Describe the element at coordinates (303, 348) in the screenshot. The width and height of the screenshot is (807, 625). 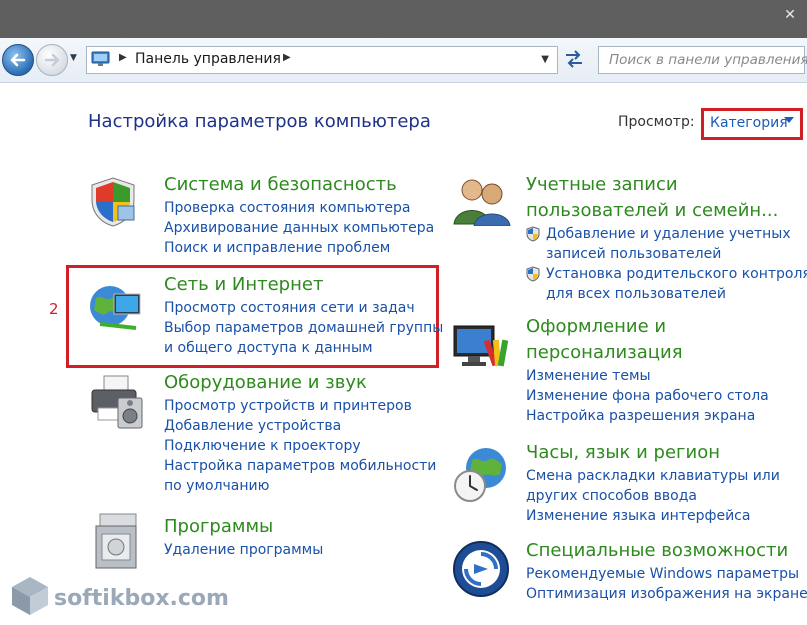
I see `category-link: и общего доступа к данным` at that location.